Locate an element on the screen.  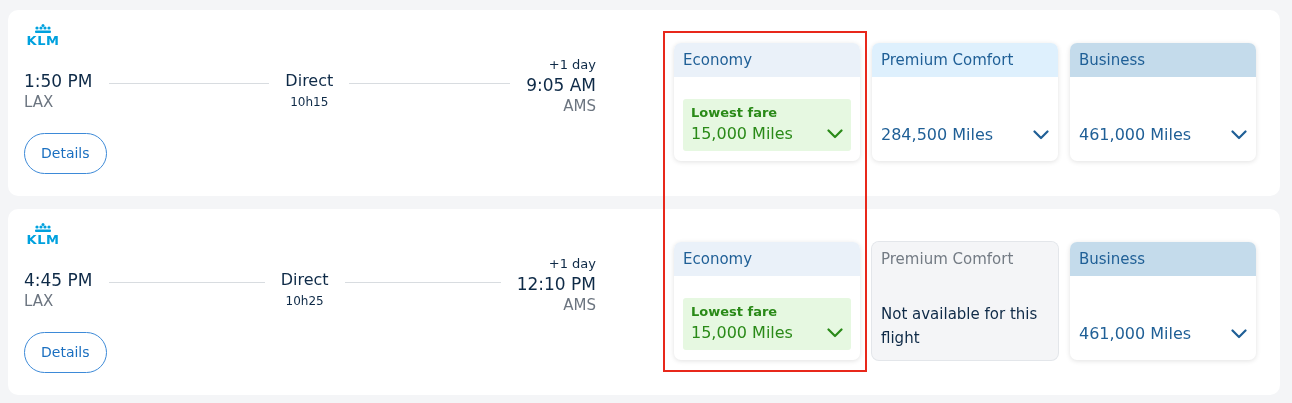
flight-duration: 10h25 is located at coordinates (304, 301).